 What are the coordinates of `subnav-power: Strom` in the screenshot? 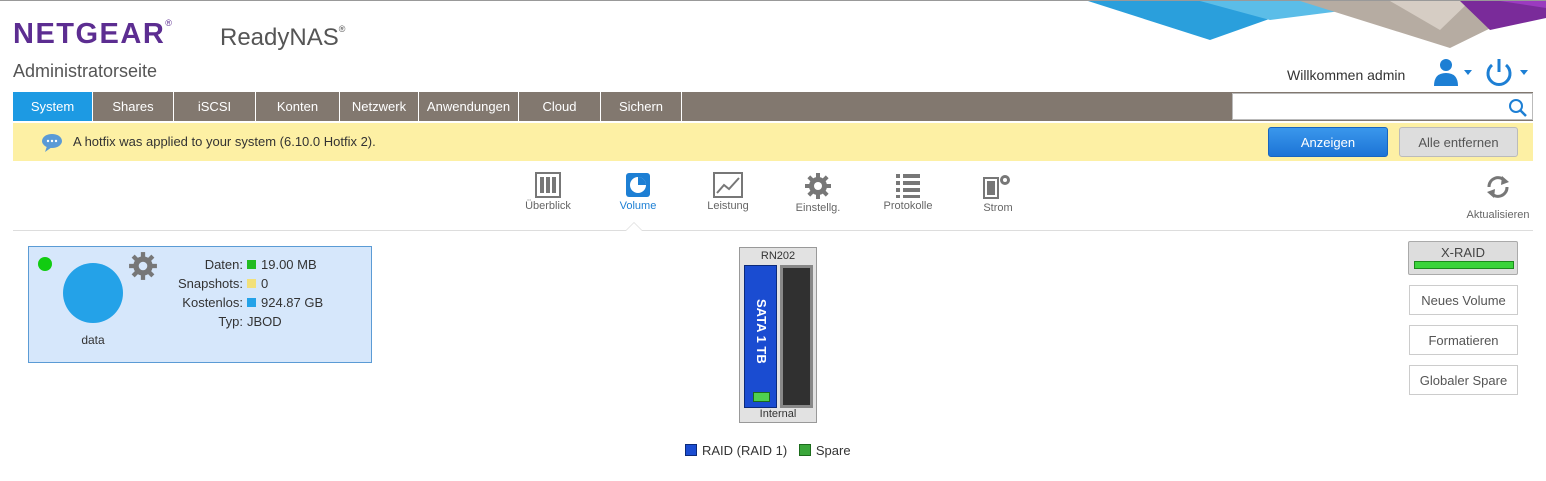 It's located at (998, 193).